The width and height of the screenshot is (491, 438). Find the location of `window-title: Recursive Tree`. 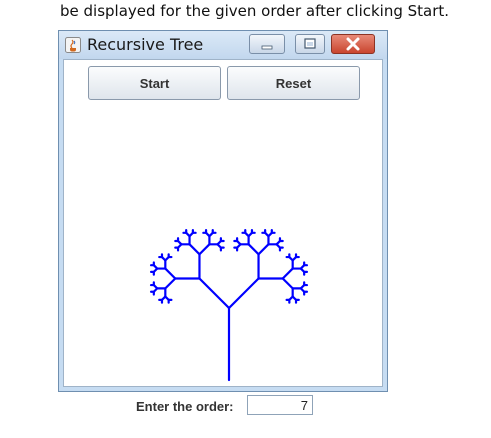

window-title: Recursive Tree is located at coordinates (145, 44).